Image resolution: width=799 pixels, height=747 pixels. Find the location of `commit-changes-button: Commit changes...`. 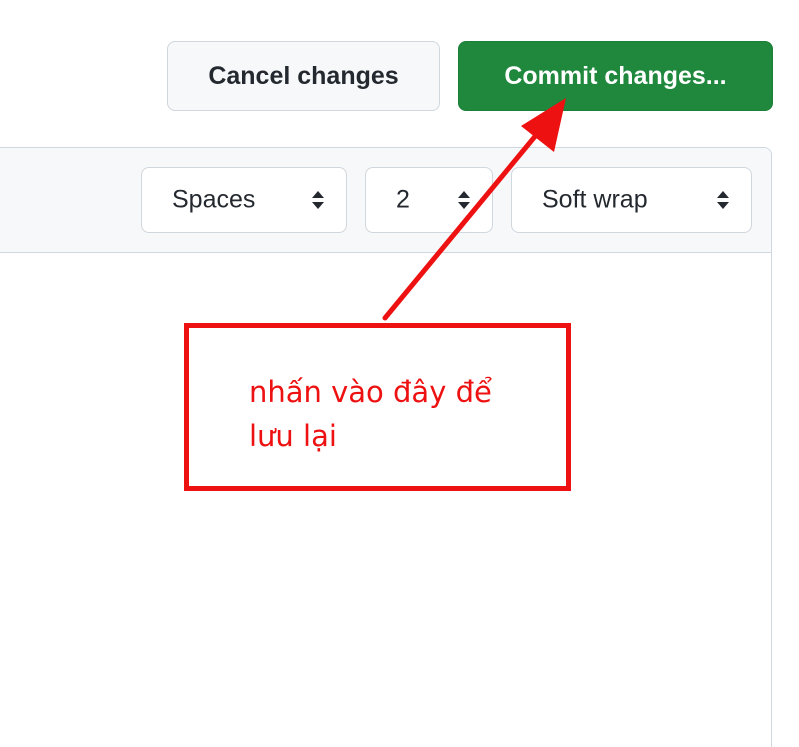

commit-changes-button: Commit changes... is located at coordinates (615, 76).